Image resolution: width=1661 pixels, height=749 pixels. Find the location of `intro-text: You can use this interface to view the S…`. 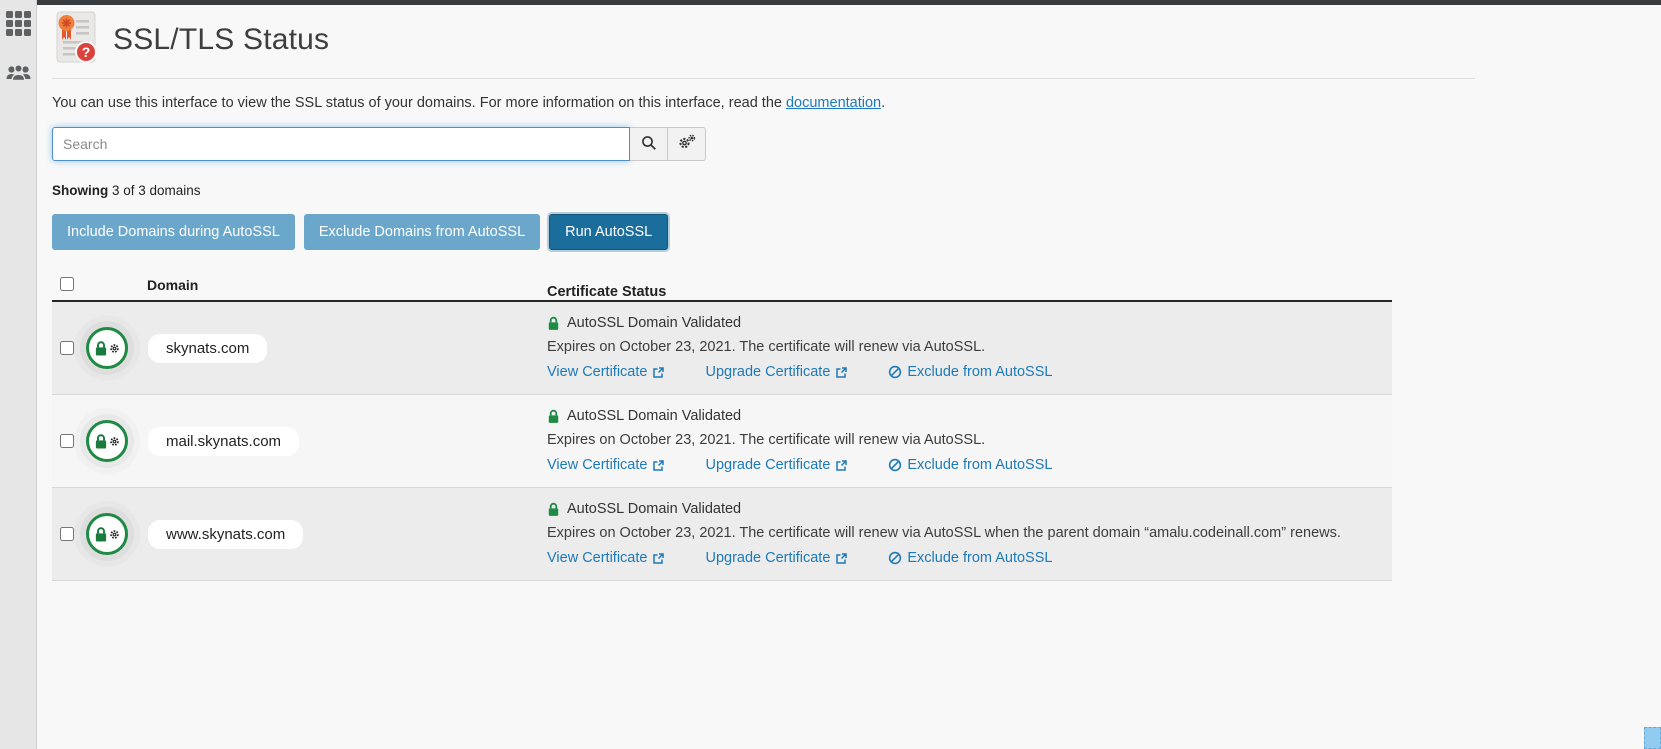

intro-text: You can use this interface to view the S… is located at coordinates (763, 103).